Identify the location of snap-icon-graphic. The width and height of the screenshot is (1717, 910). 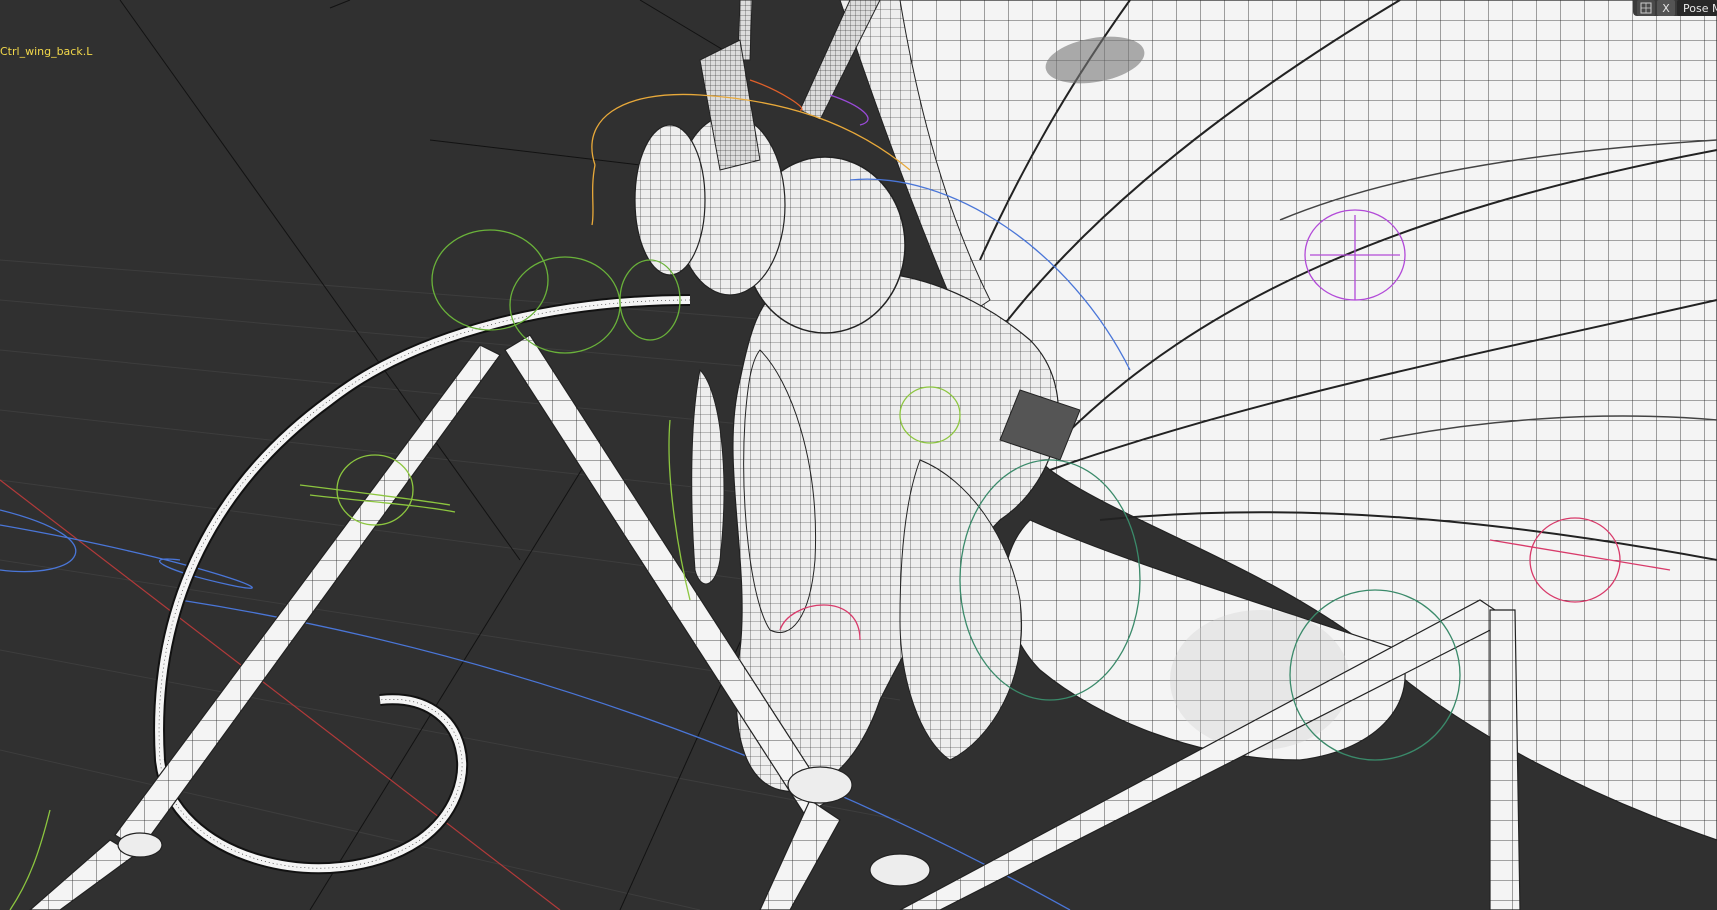
(1646, 8).